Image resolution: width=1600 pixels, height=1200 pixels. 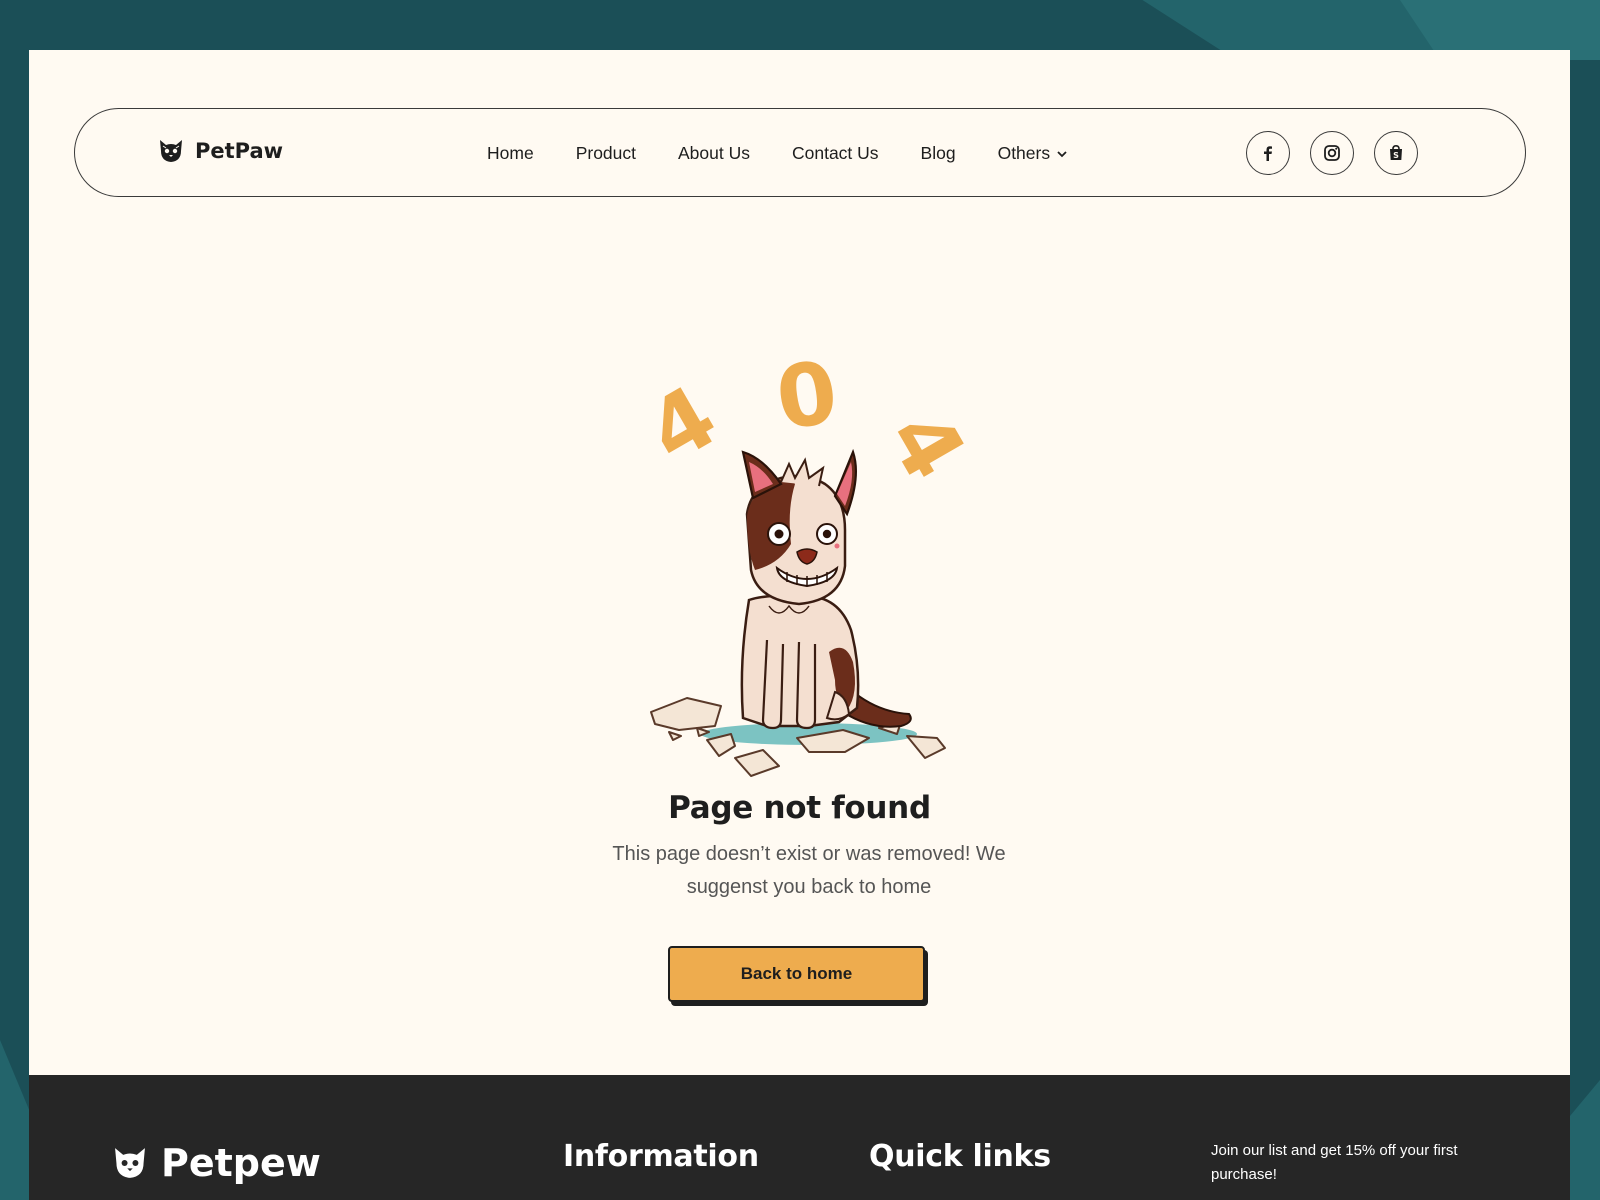 I want to click on brand-logo: PetPaw, so click(x=220, y=151).